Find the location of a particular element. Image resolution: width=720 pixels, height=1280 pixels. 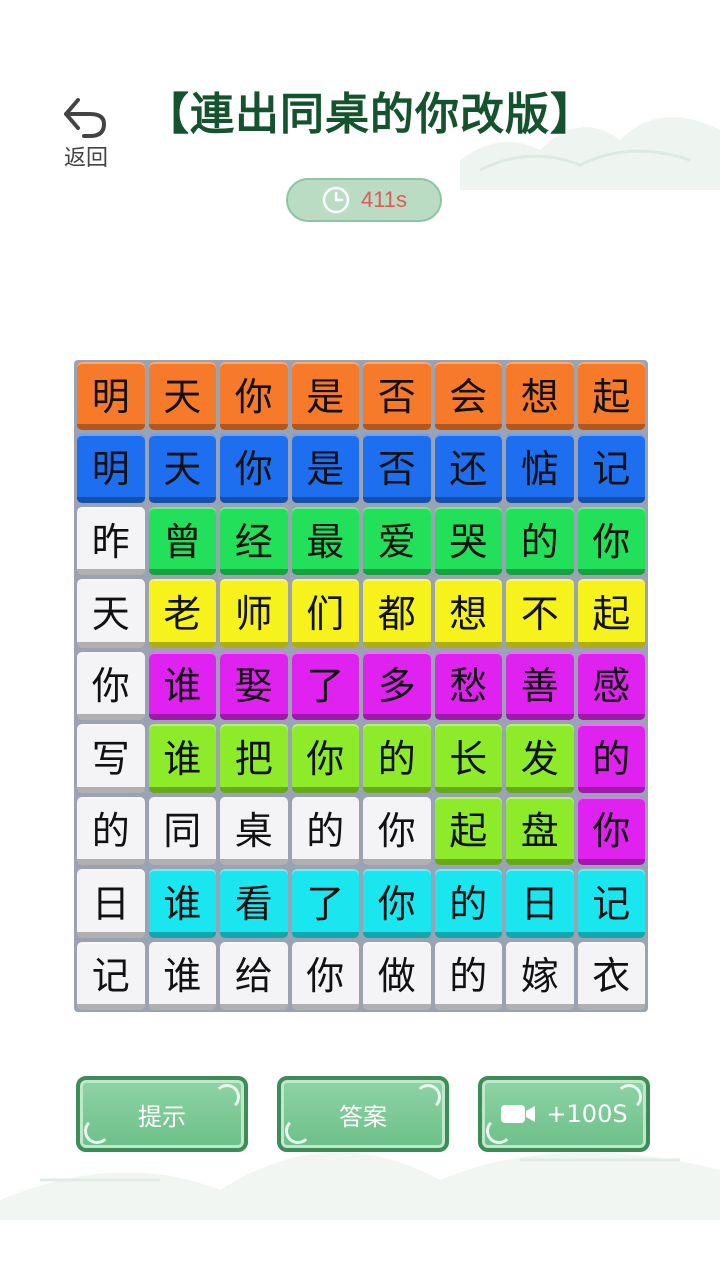

timer-badge: 411s is located at coordinates (364, 200).